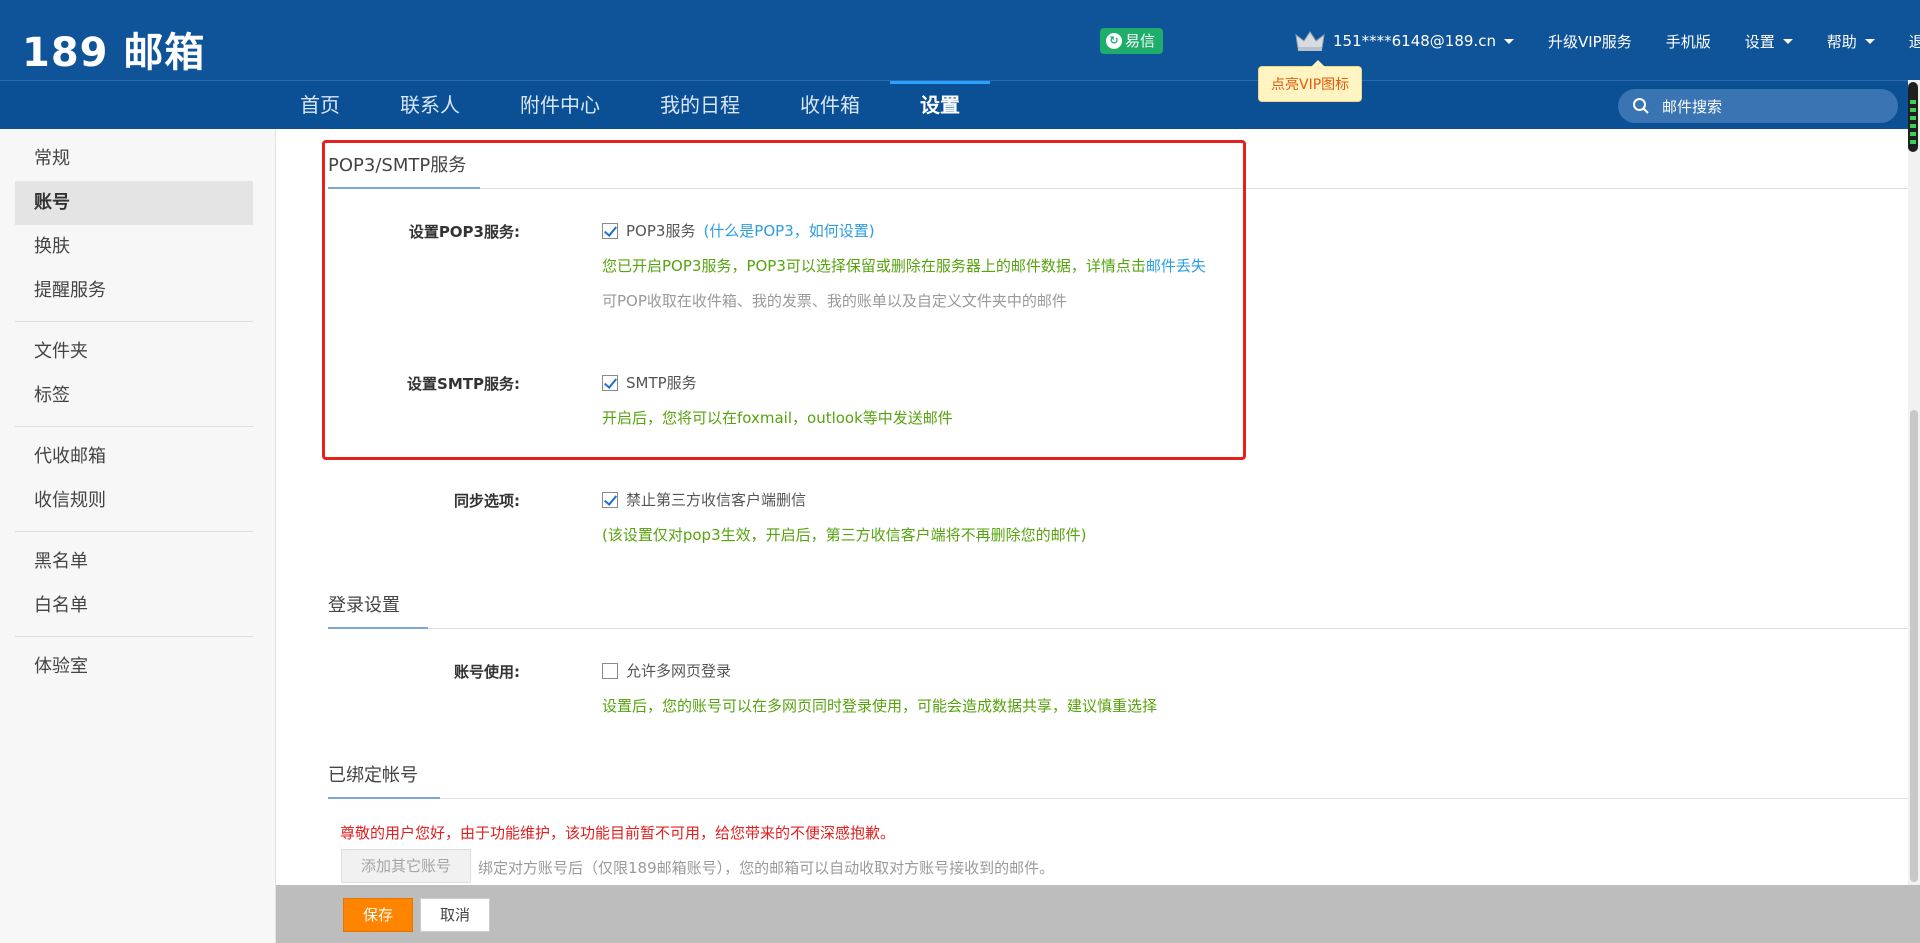  Describe the element at coordinates (716, 499) in the screenshot. I see `sync-checkbox-label: 禁止第三方收信客户端删信` at that location.